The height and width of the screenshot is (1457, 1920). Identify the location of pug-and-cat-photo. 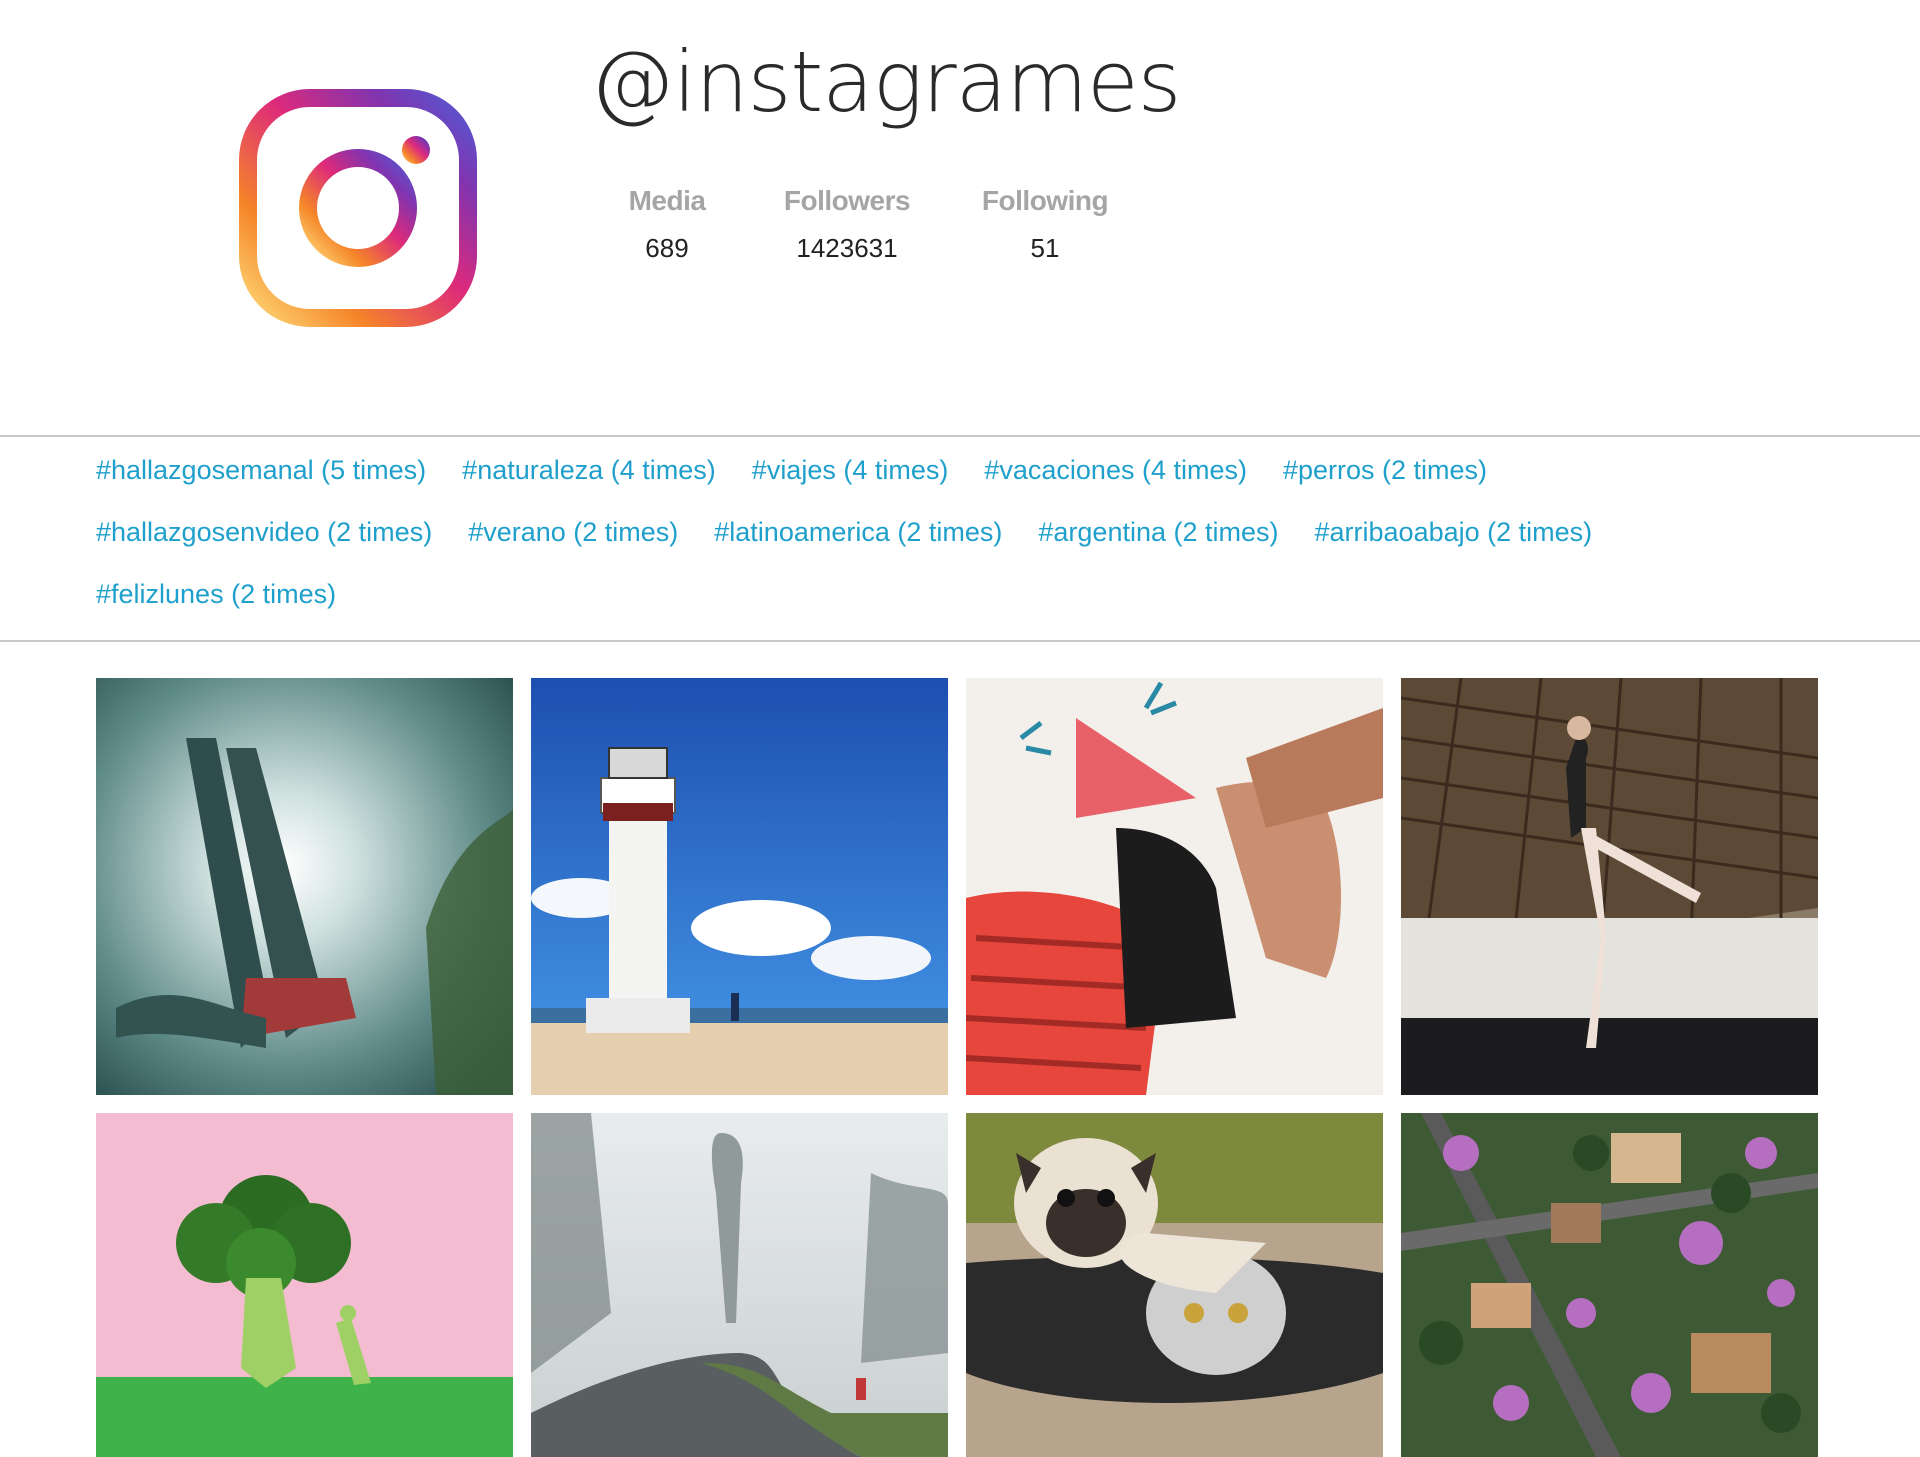
(1174, 1285).